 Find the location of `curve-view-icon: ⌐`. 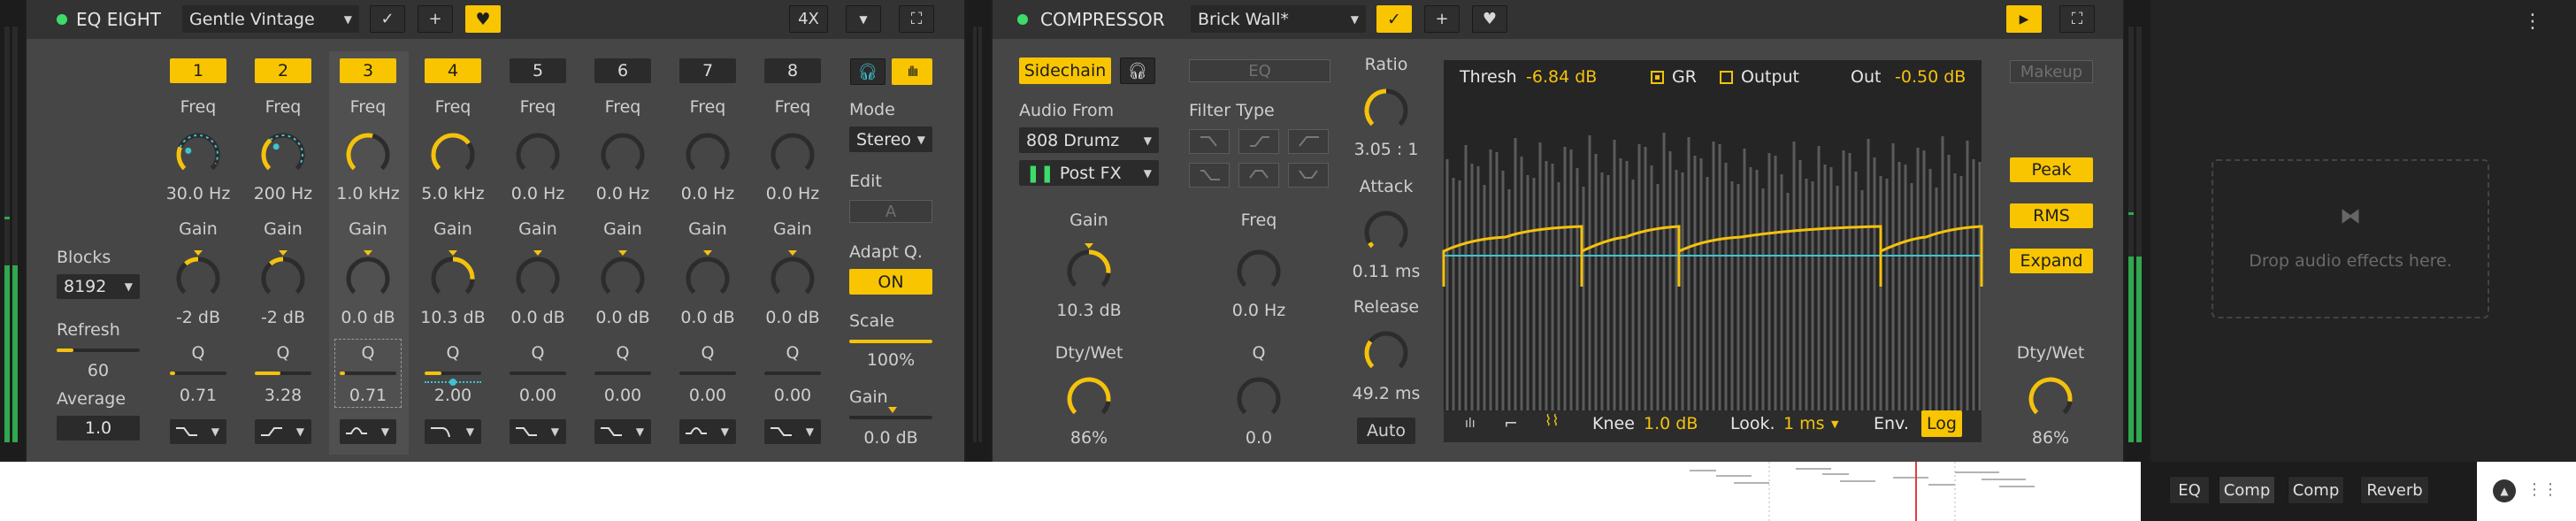

curve-view-icon: ⌐ is located at coordinates (1511, 425).